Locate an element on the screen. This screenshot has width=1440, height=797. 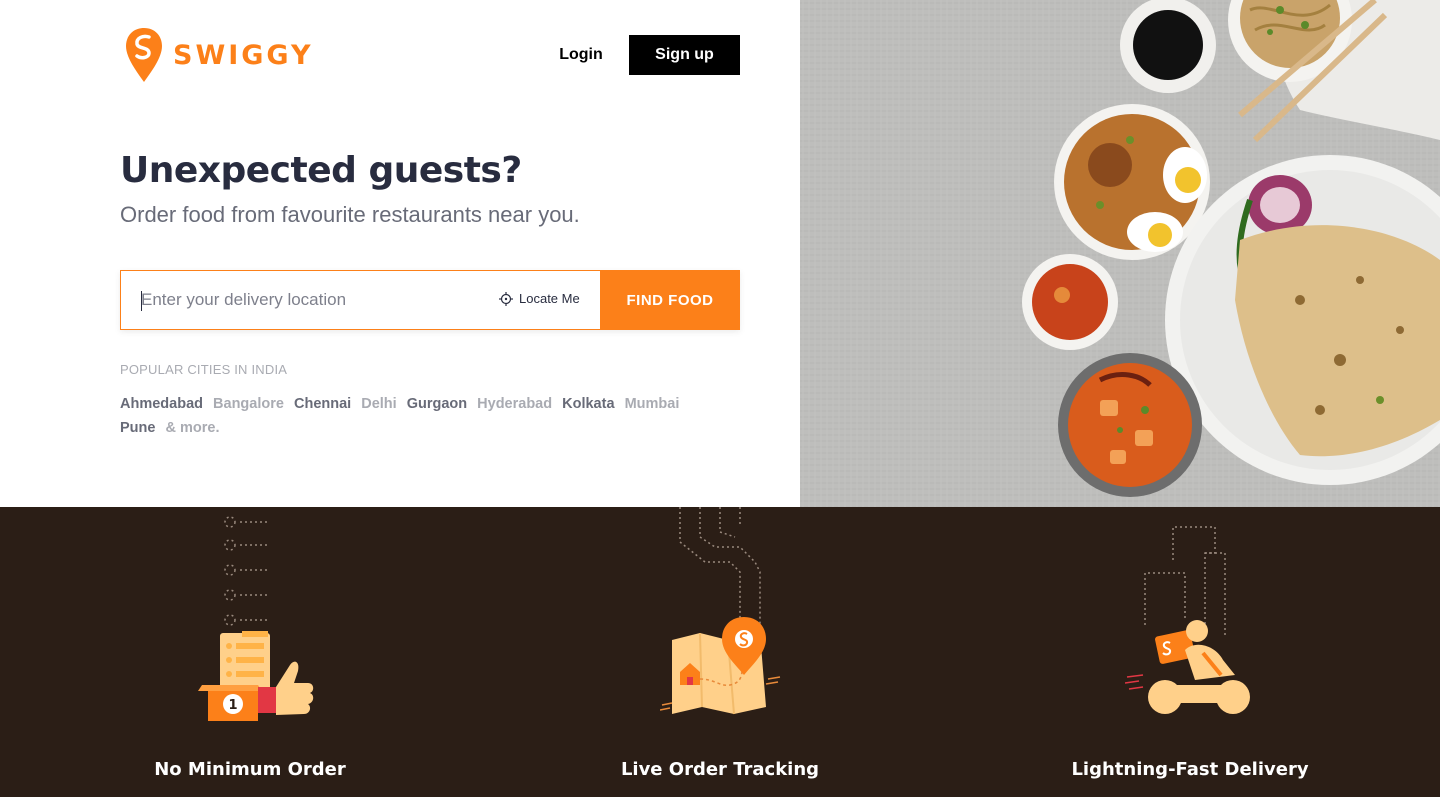
location-field: Locate Me is located at coordinates (360, 300).